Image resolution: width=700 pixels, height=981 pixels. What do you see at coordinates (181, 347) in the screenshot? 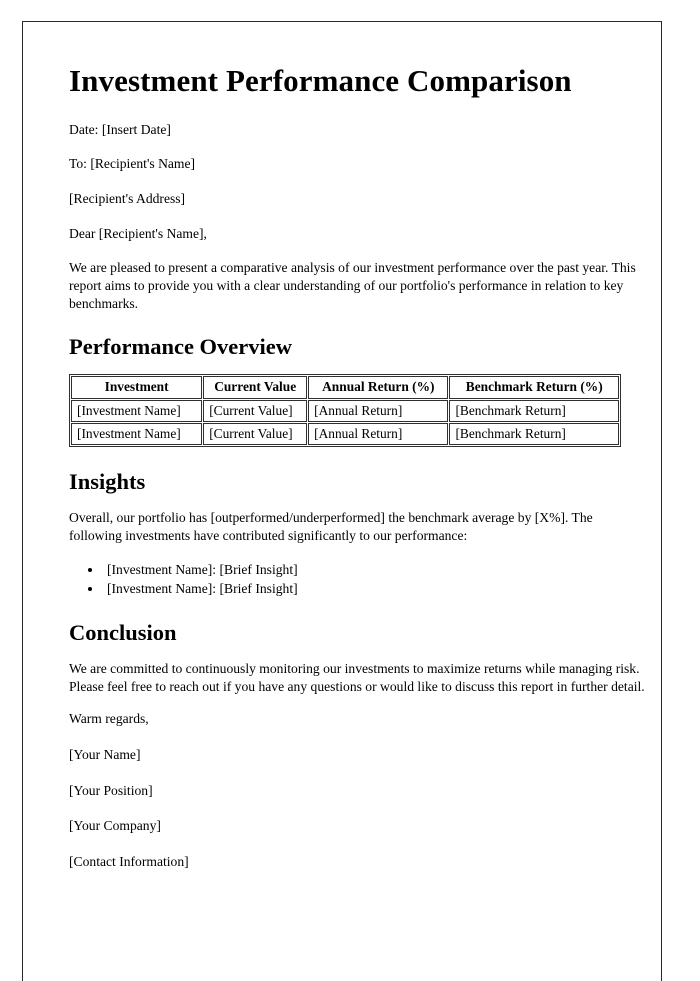
I see `section-heading-performance-overview: Performance Overview` at bounding box center [181, 347].